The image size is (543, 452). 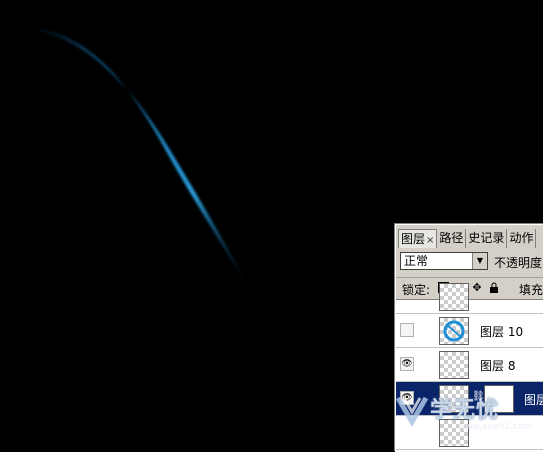 I want to click on panel-tabs: 图层× 路径 史记录 动作, so click(x=470, y=238).